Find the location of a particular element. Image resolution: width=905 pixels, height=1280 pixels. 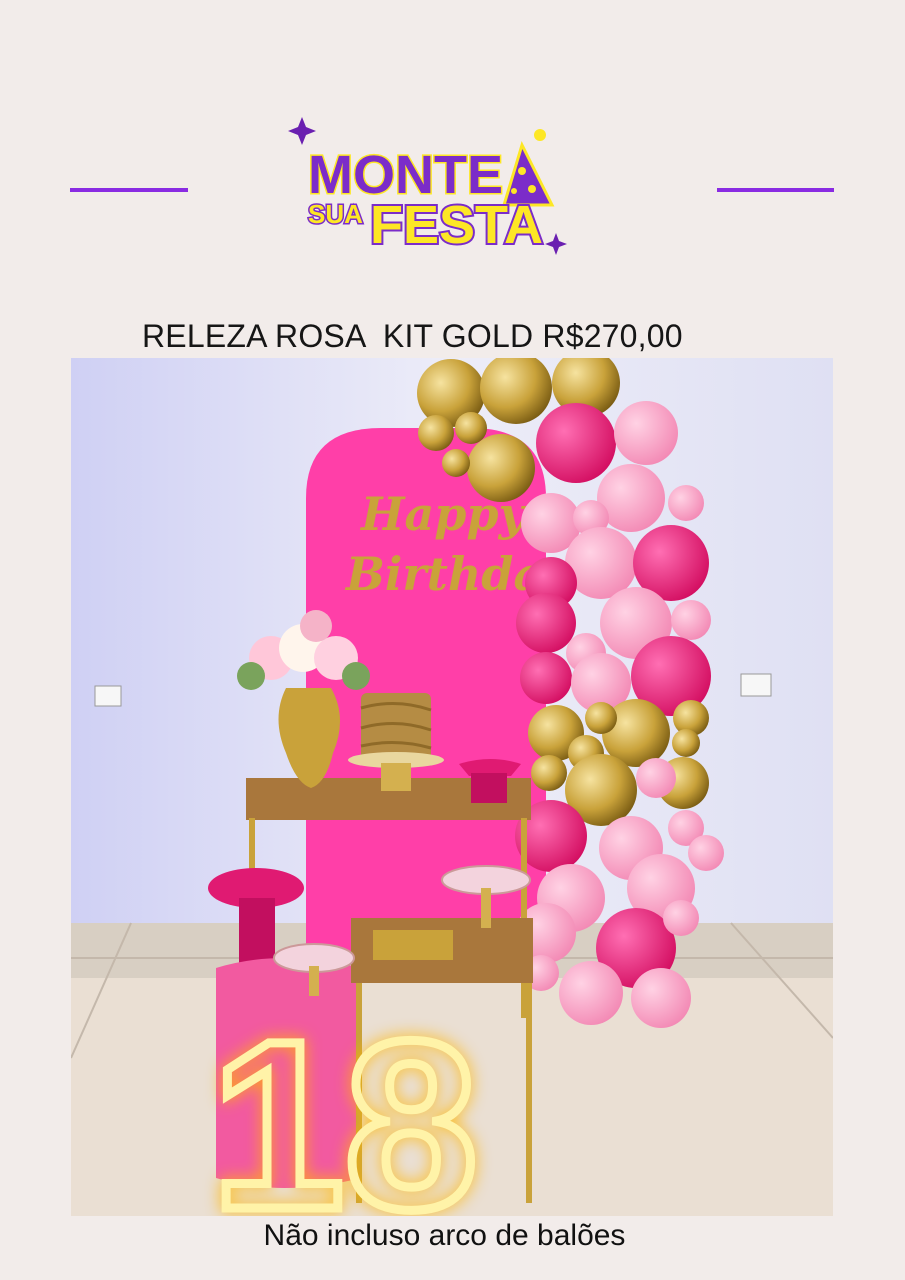

footer-note: Não incluso arco de balões is located at coordinates (444, 1235).